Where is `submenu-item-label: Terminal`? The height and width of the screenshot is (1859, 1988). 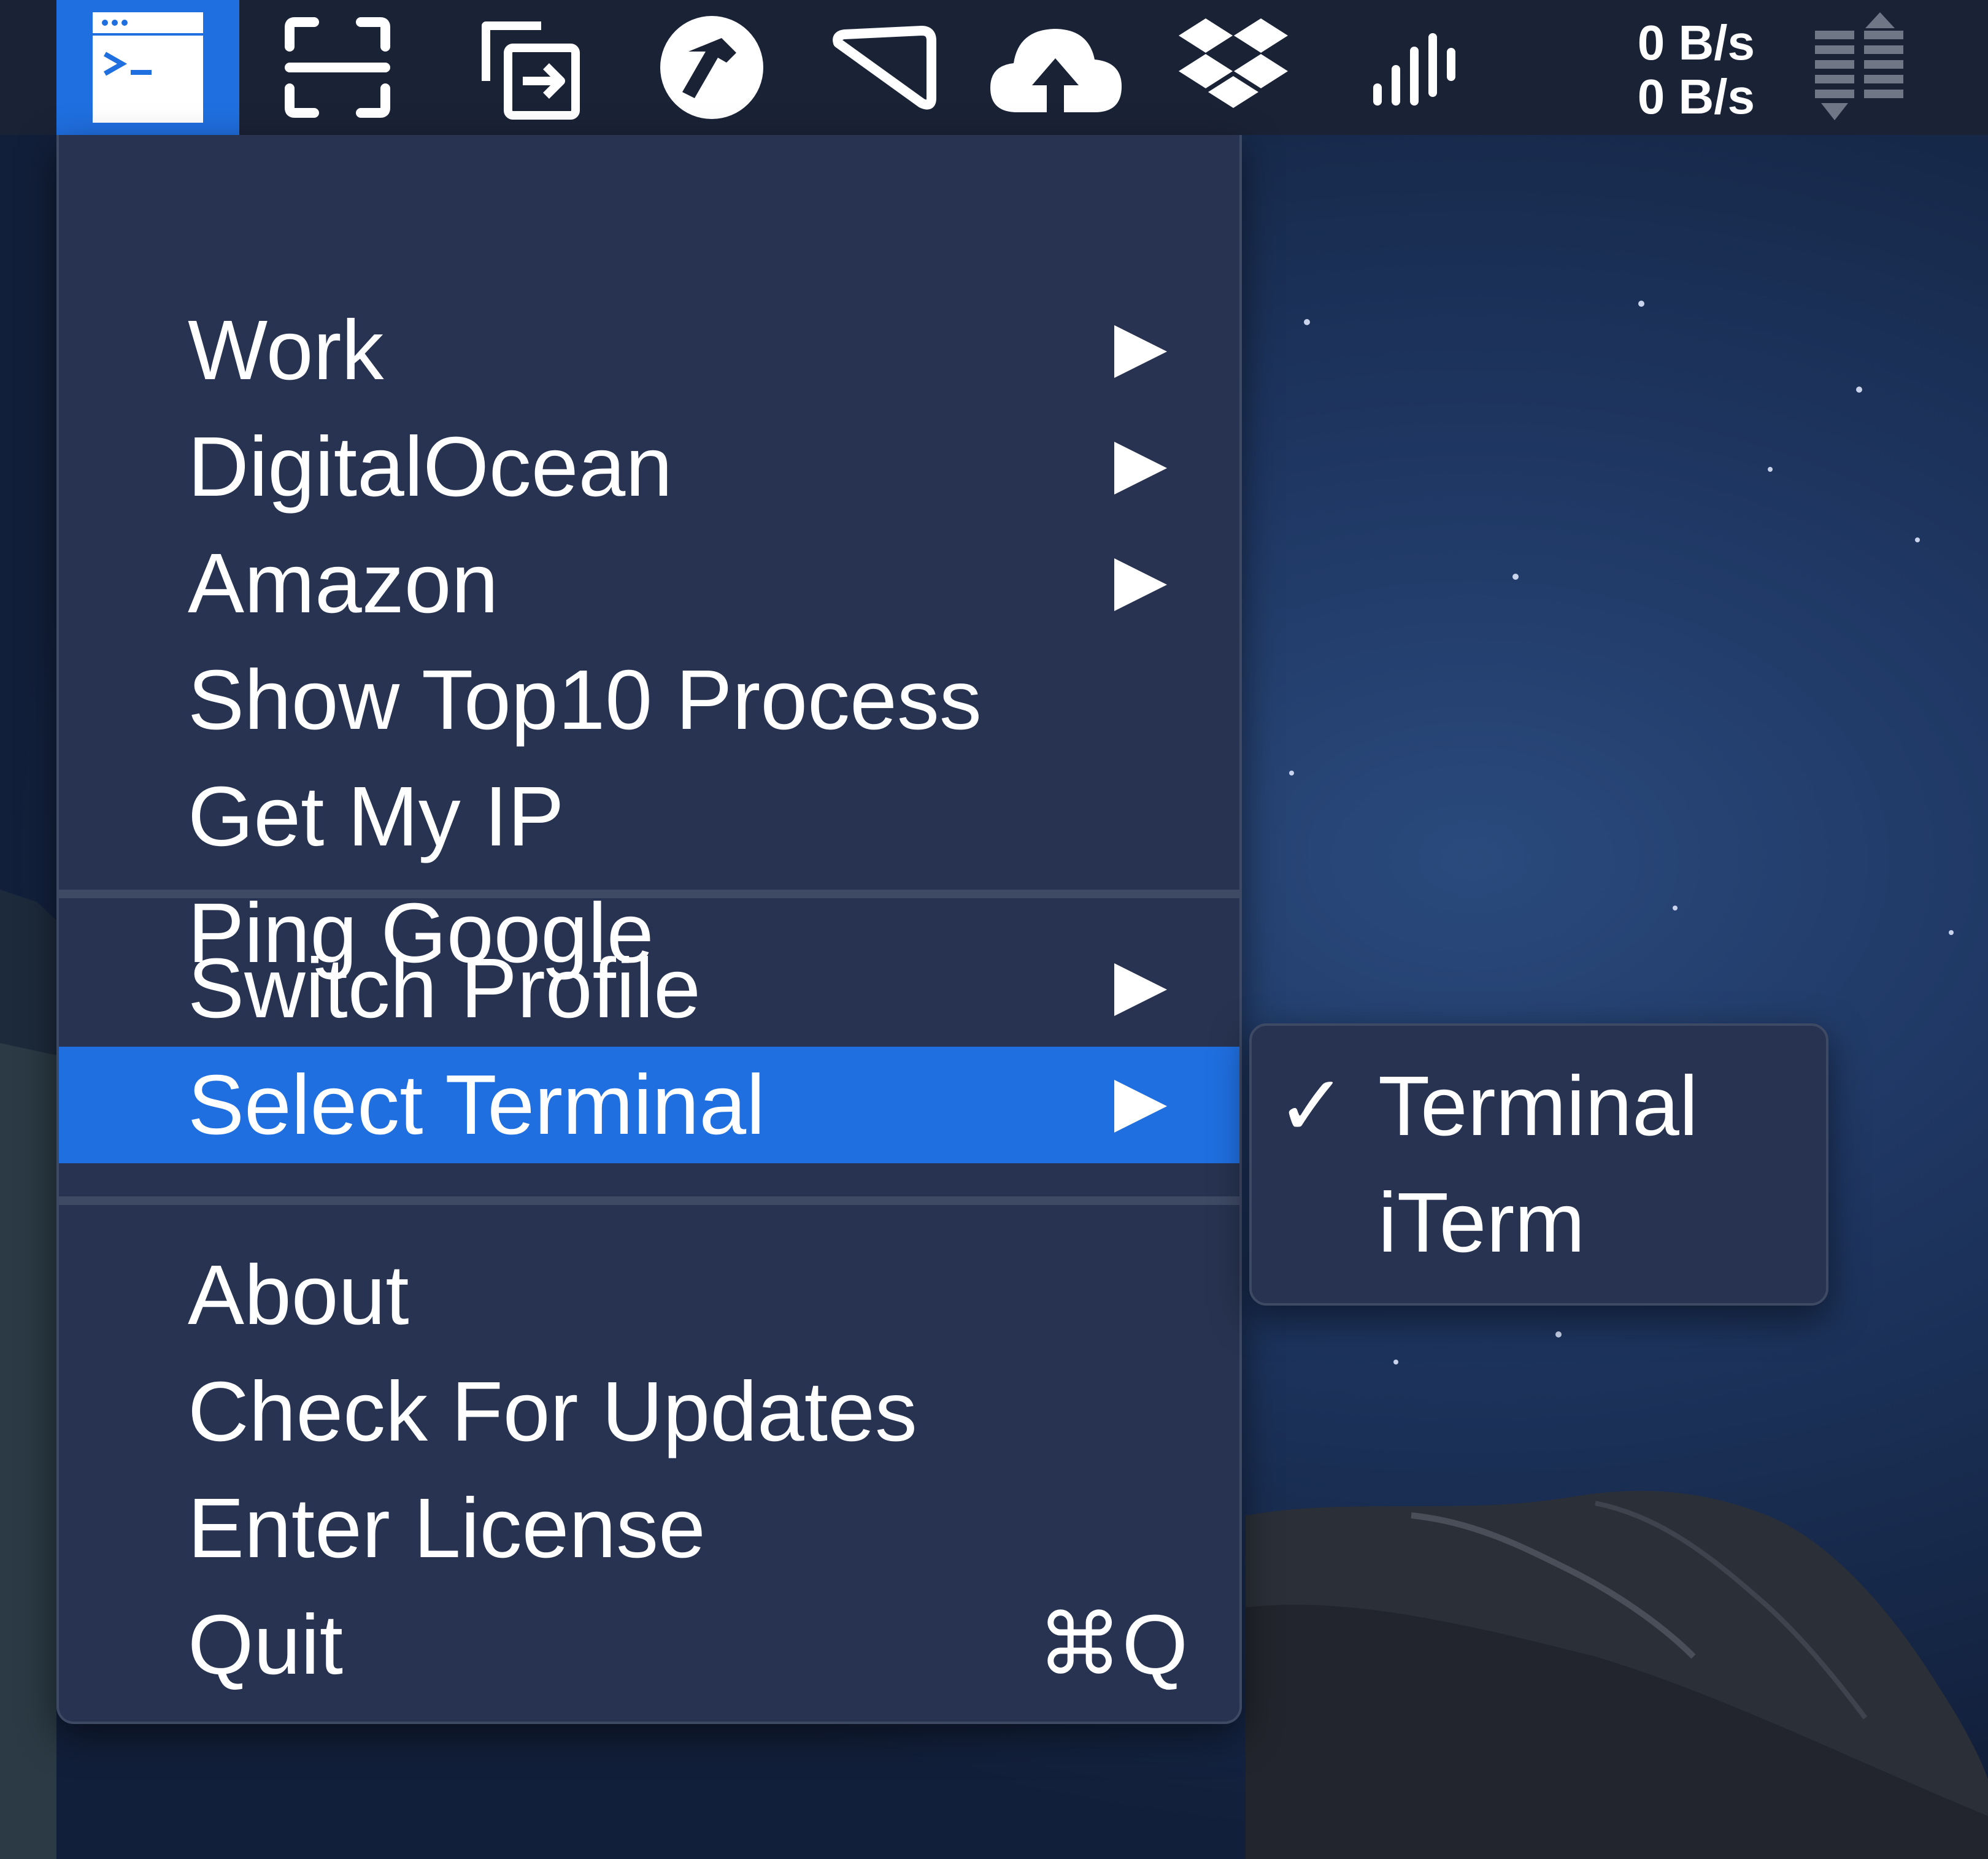
submenu-item-label: Terminal is located at coordinates (1538, 1106).